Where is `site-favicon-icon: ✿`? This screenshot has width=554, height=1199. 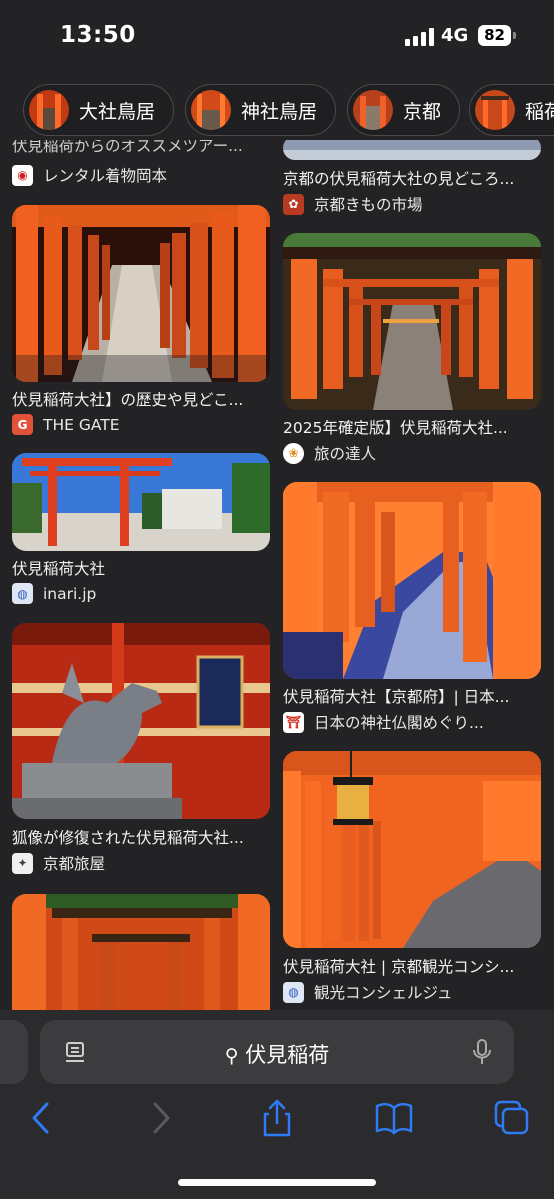 site-favicon-icon: ✿ is located at coordinates (293, 204).